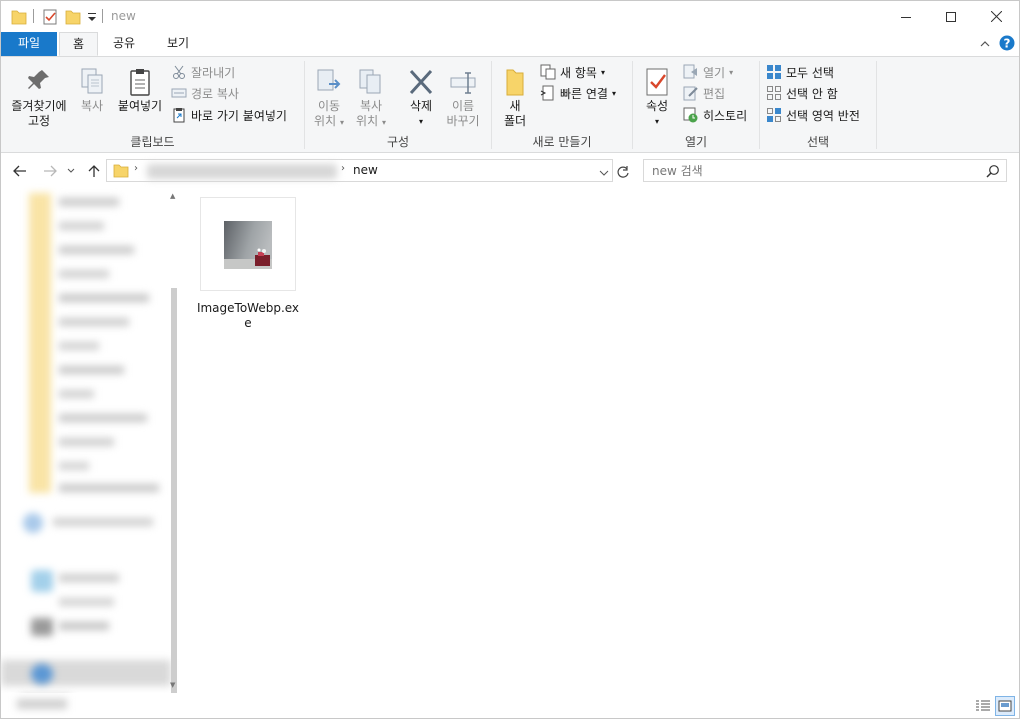 The height and width of the screenshot is (719, 1020). I want to click on copy-button: 복사, so click(92, 90).